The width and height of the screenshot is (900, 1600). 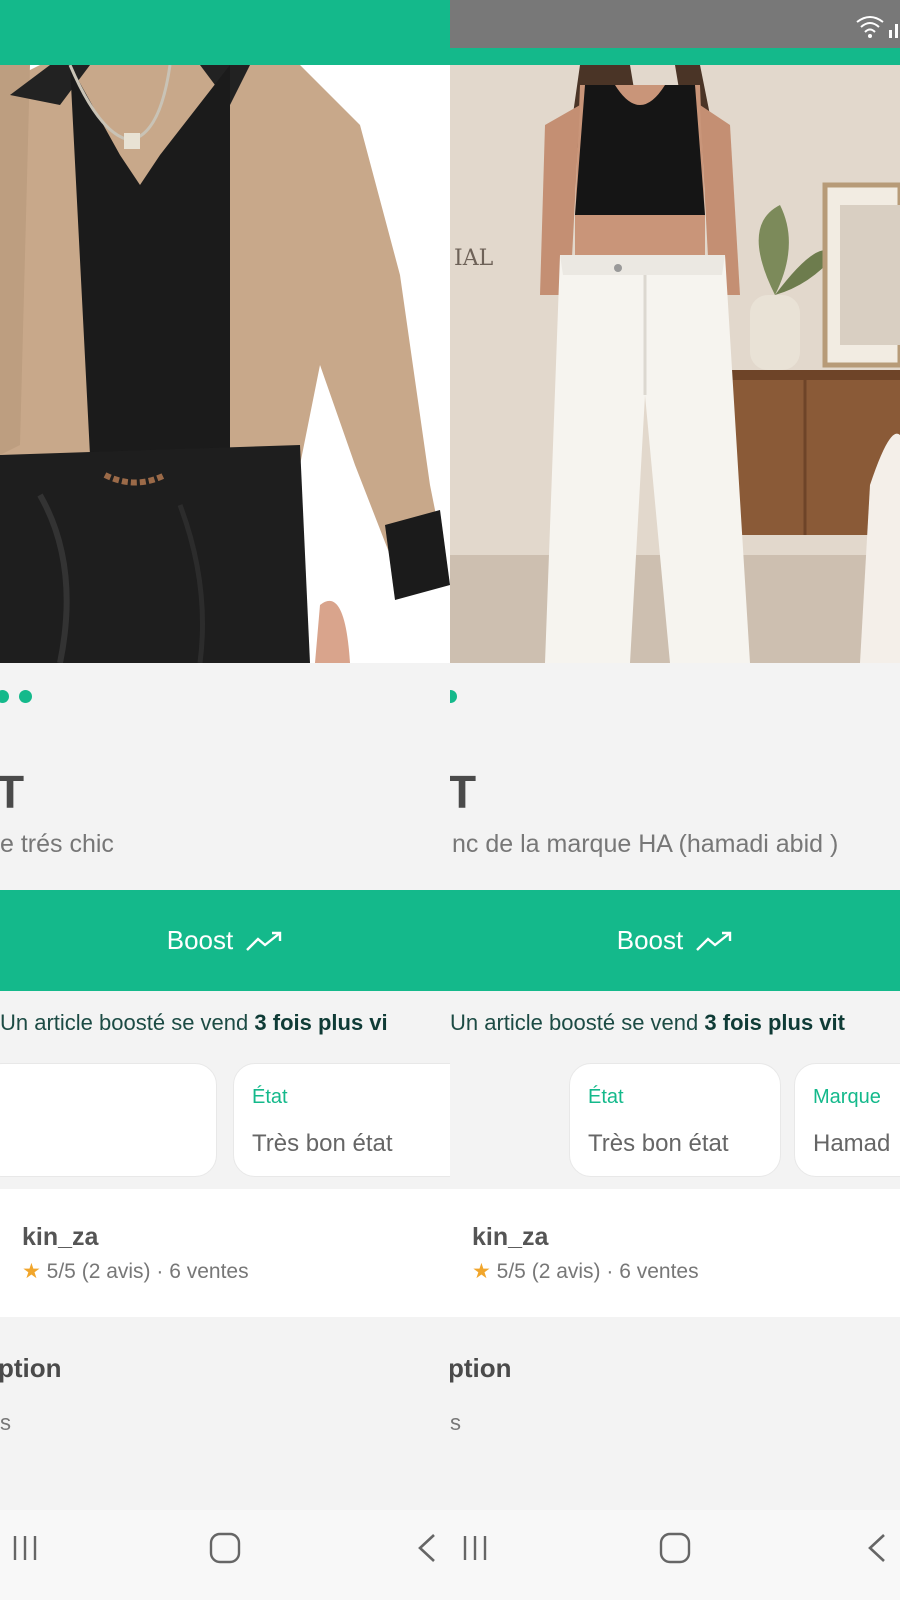 I want to click on product-subtitle: e trés chic, so click(x=57, y=844).